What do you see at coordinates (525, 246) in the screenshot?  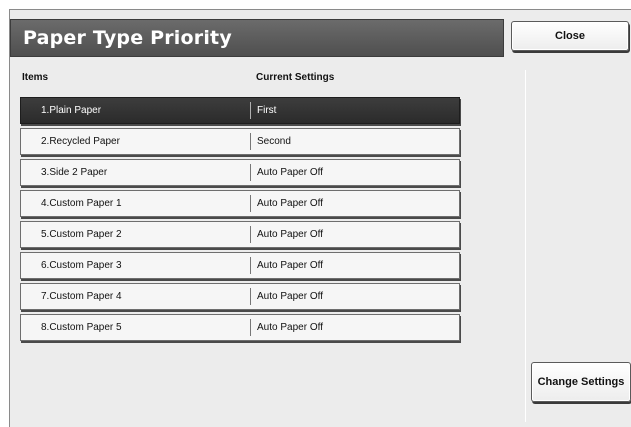 I see `panel-divider` at bounding box center [525, 246].